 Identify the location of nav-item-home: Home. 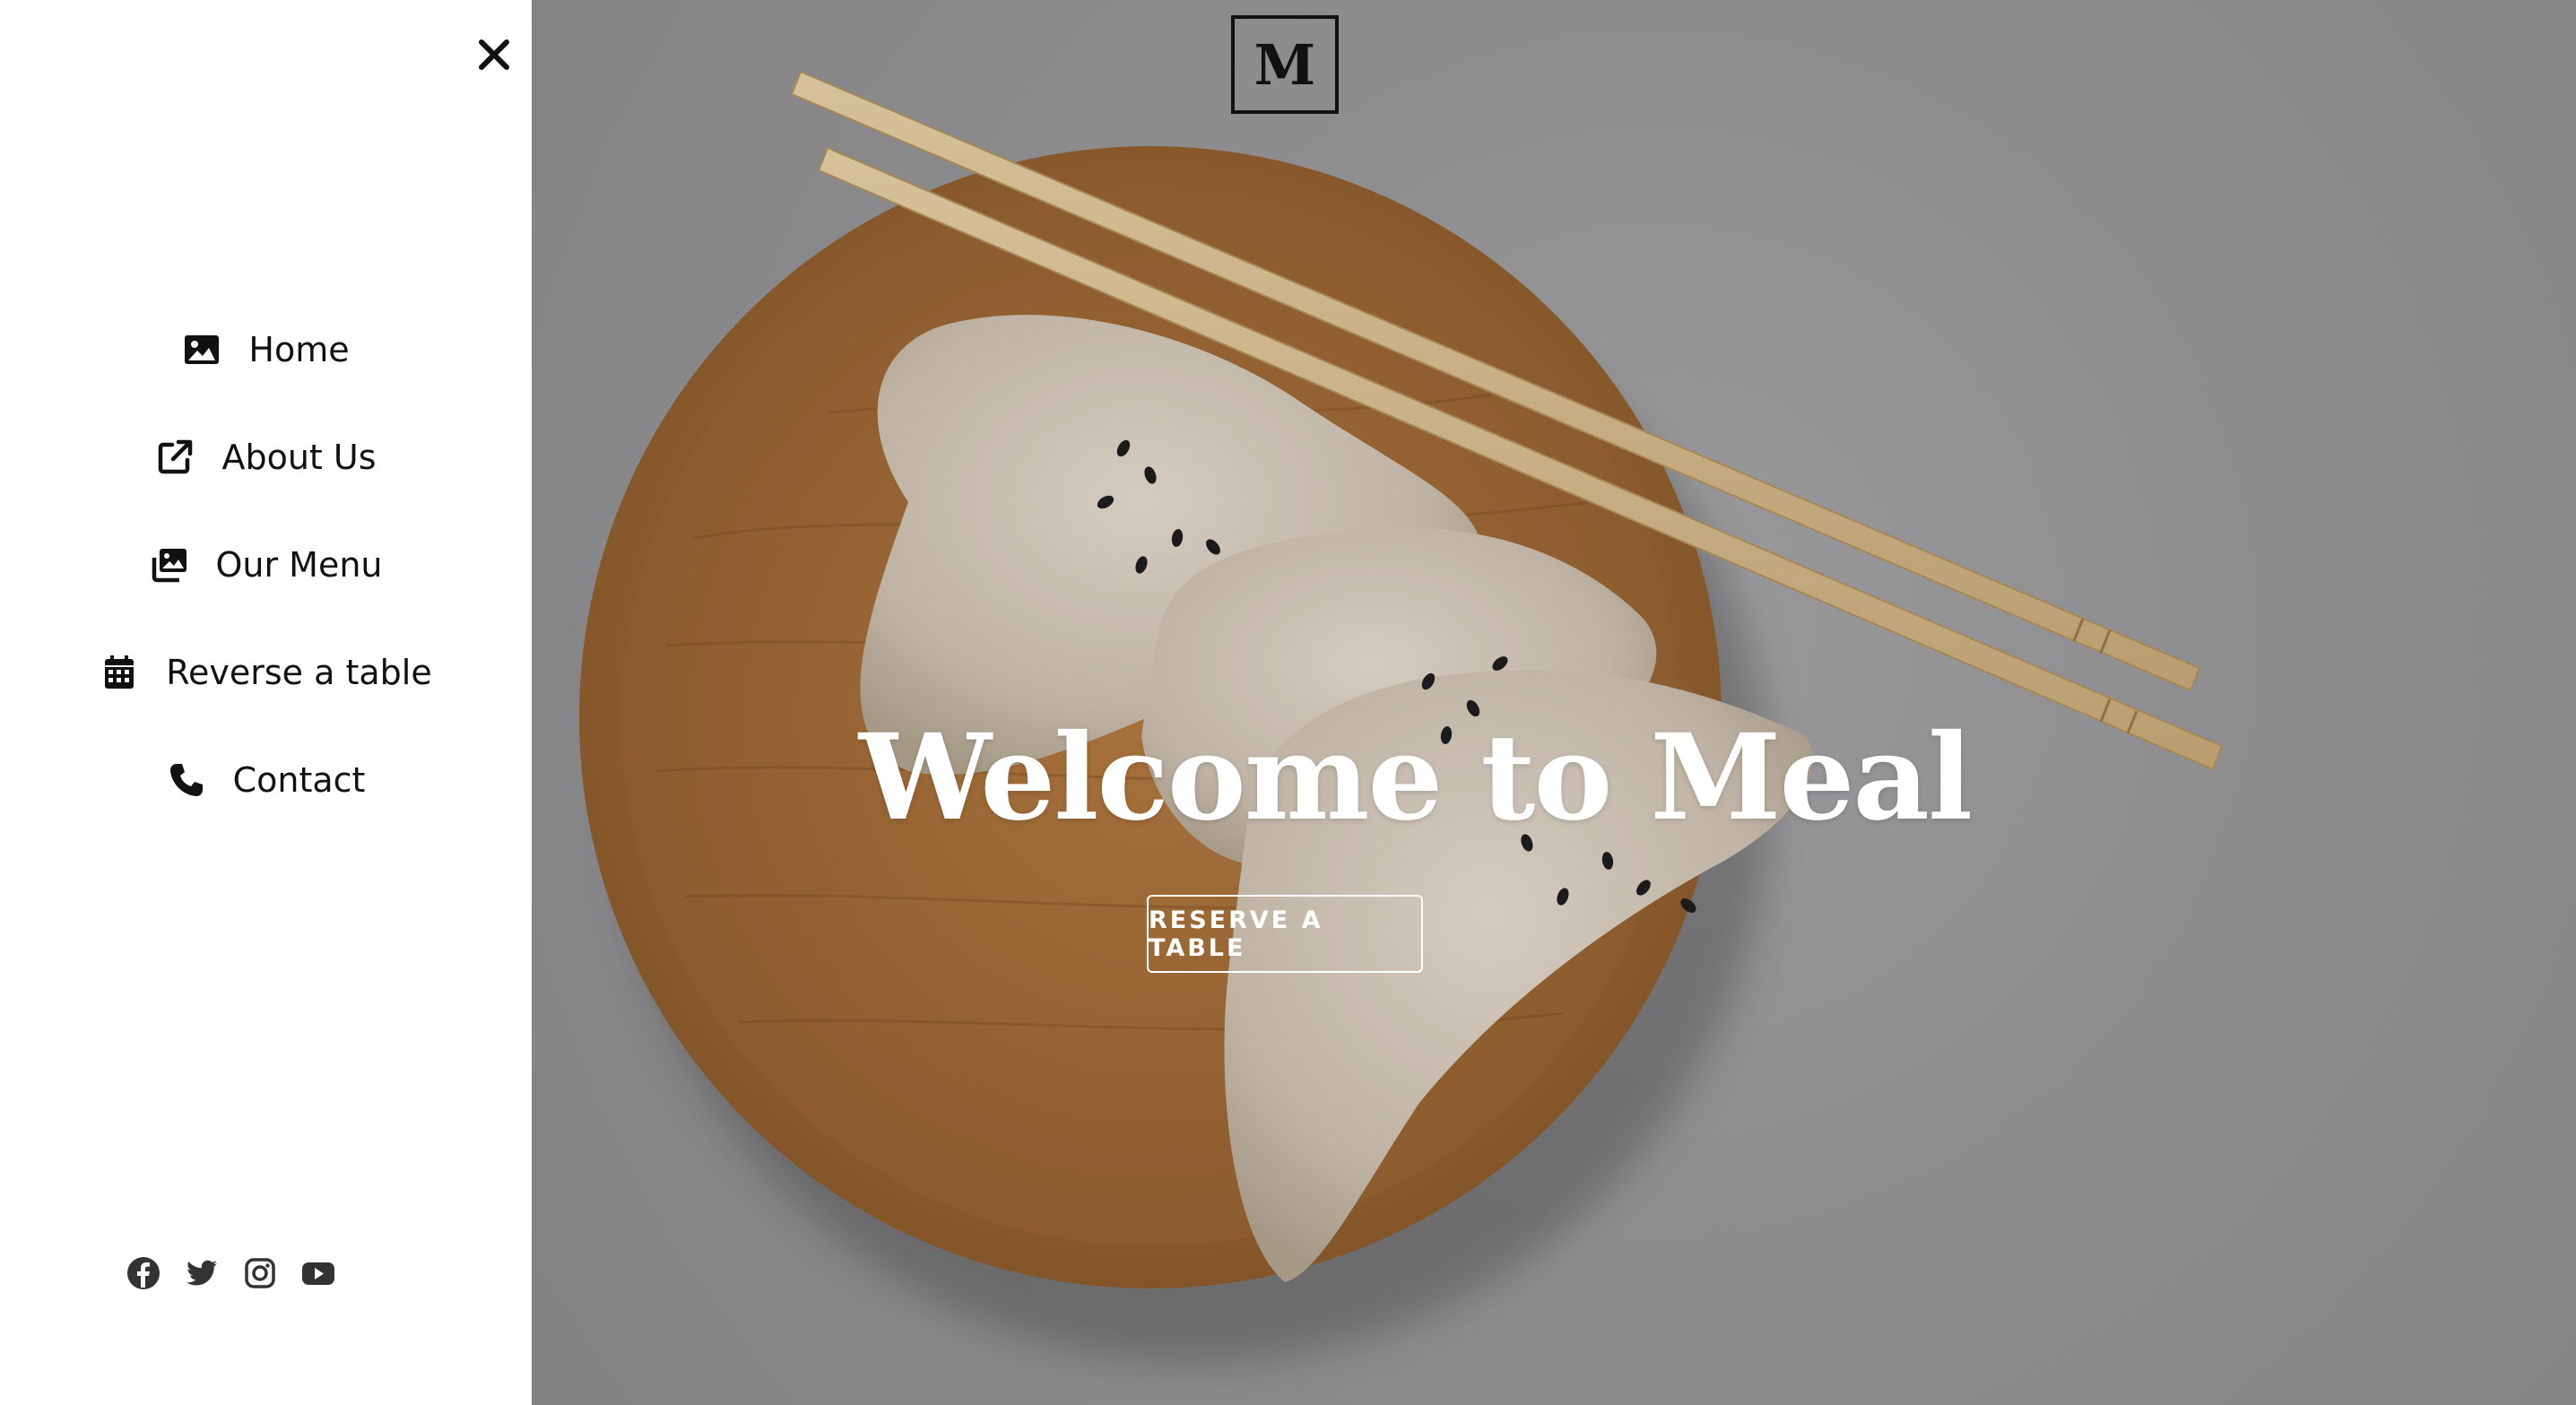
(266, 349).